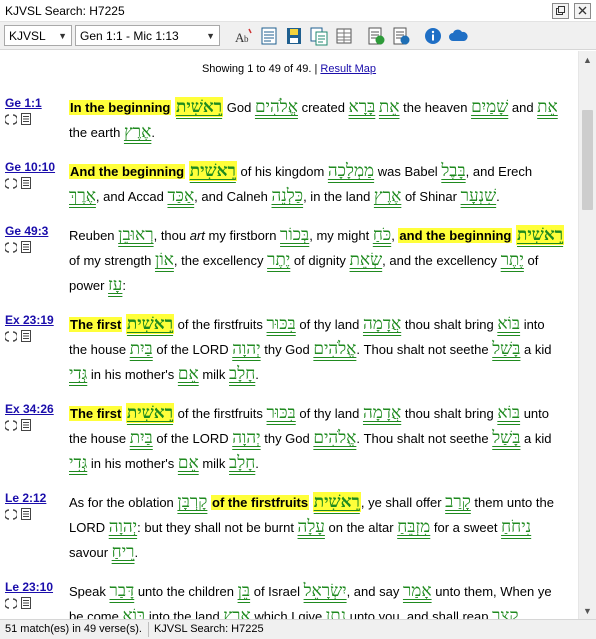 The height and width of the screenshot is (639, 596). Describe the element at coordinates (135, 235) in the screenshot. I see `hebrew-word: רְאוּבֵן` at that location.